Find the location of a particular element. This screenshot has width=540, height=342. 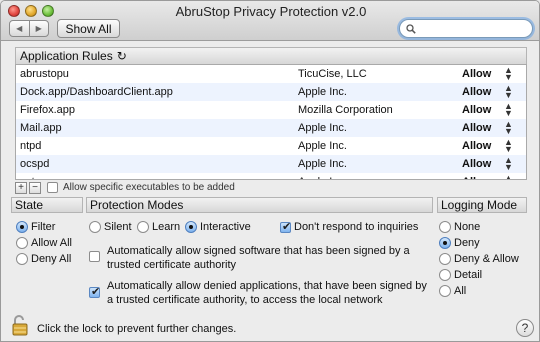

add-rule-button: + is located at coordinates (21, 187).